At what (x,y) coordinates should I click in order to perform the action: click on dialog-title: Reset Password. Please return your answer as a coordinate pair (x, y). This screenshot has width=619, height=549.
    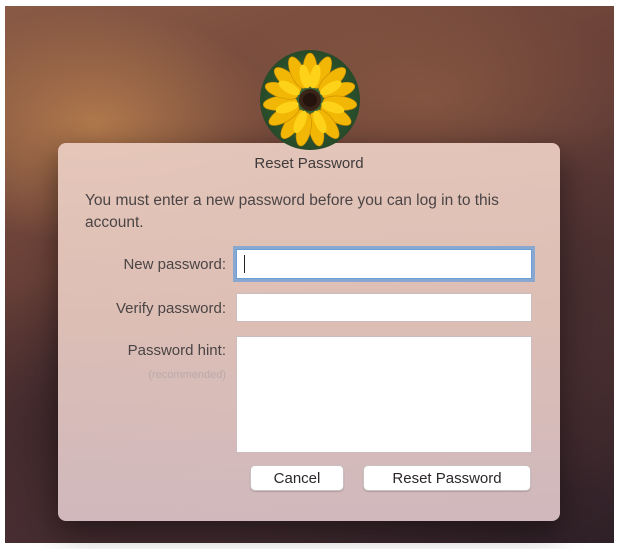
    Looking at the image, I should click on (309, 163).